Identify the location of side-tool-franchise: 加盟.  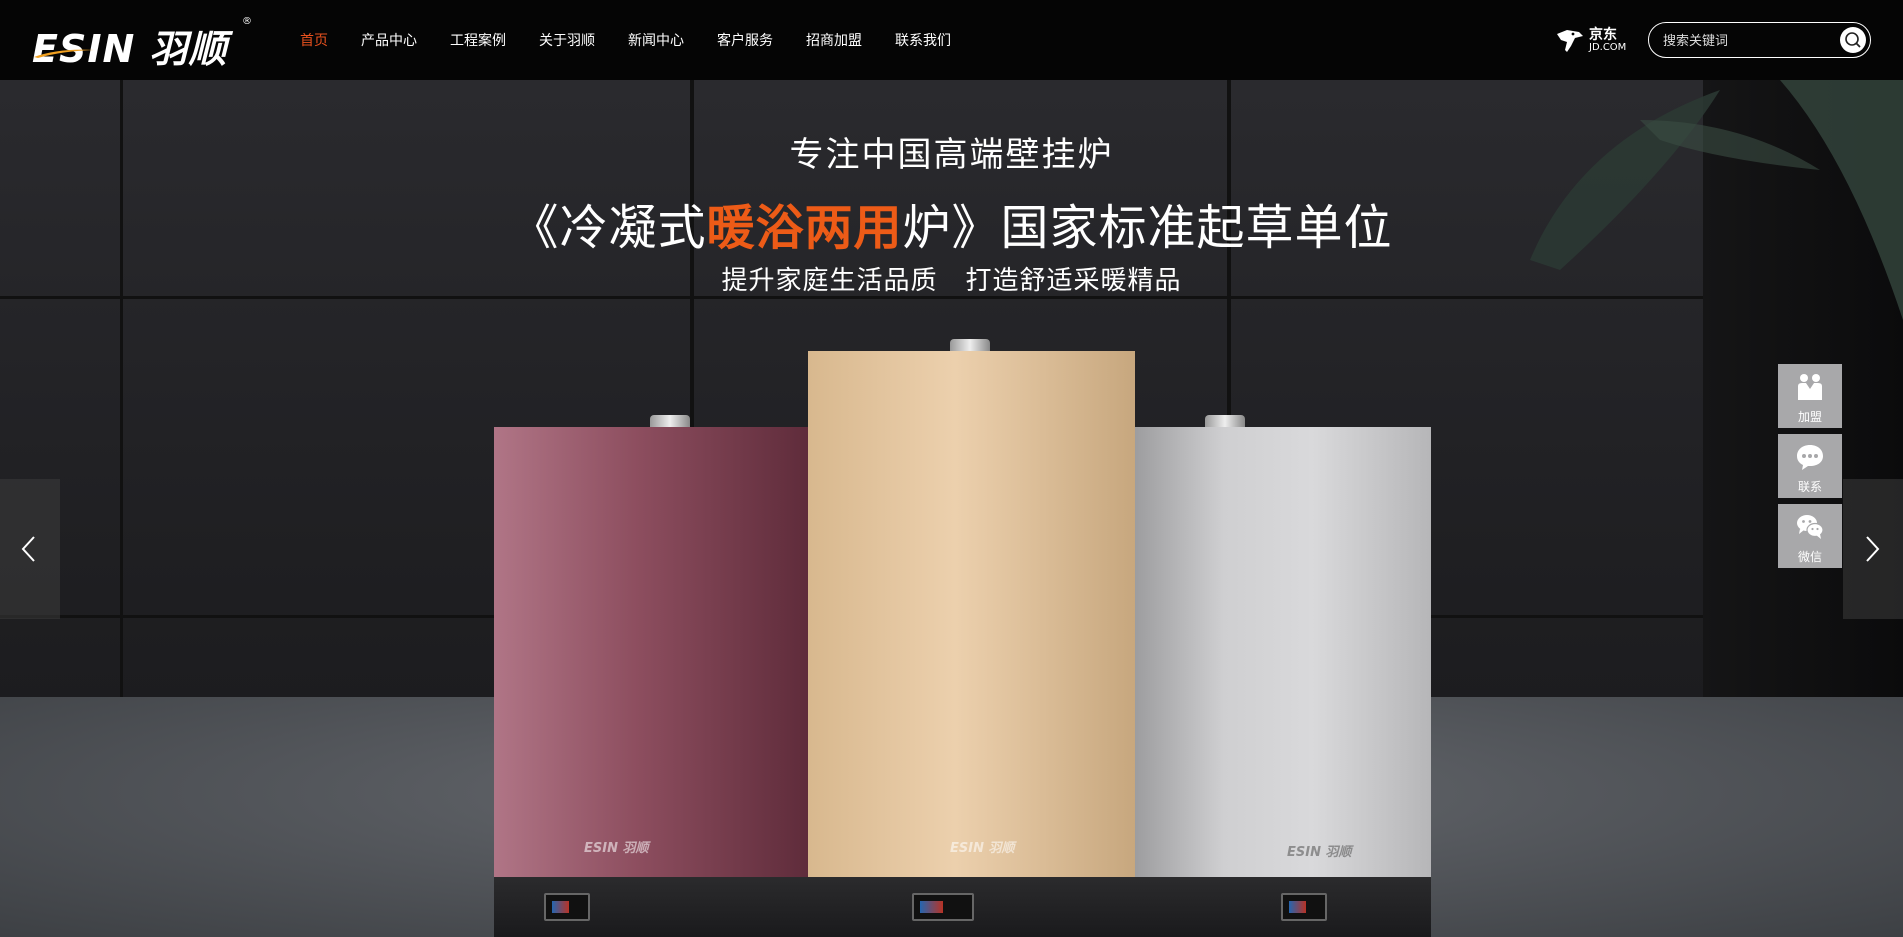
(1810, 396).